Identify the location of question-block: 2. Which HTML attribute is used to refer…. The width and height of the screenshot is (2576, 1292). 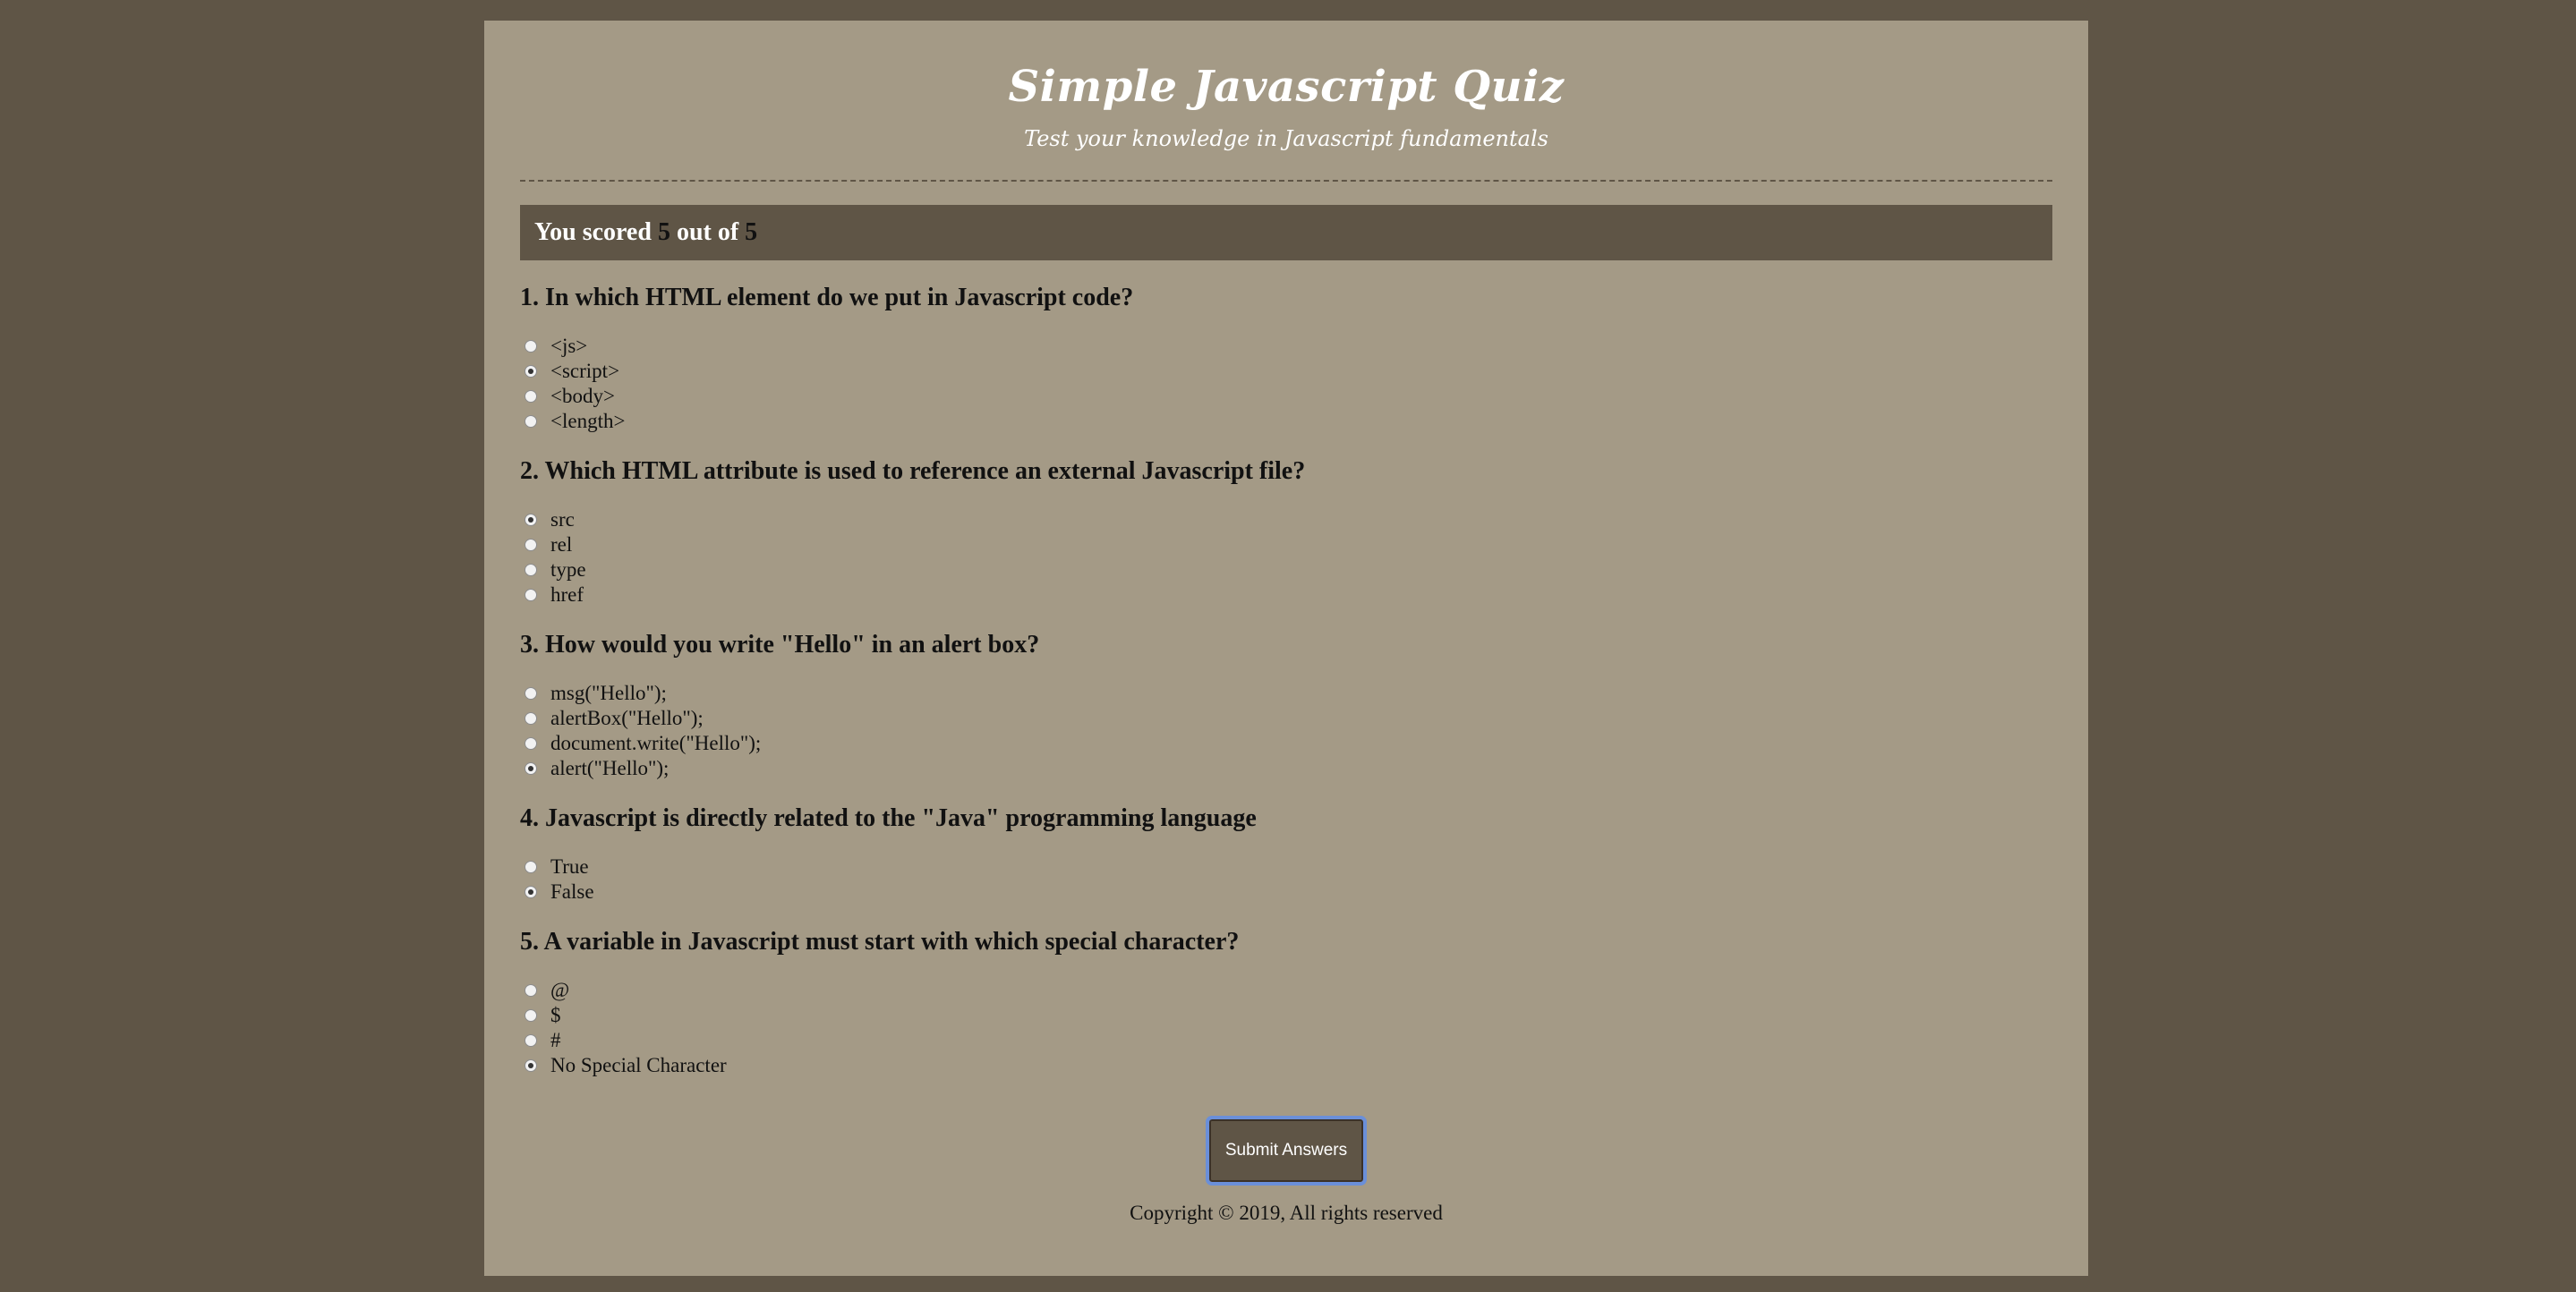
(1286, 531).